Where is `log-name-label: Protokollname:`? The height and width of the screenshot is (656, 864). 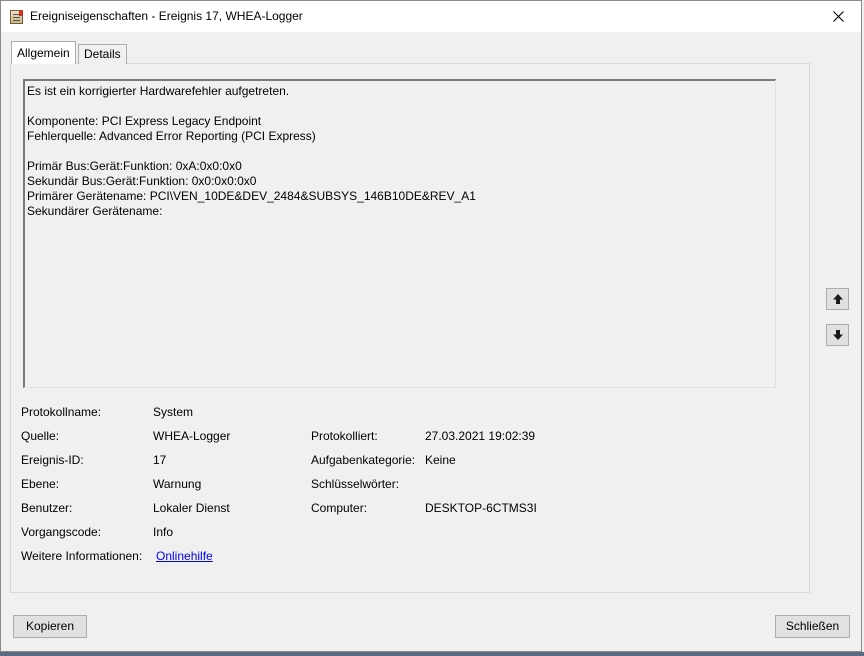 log-name-label: Protokollname: is located at coordinates (61, 412).